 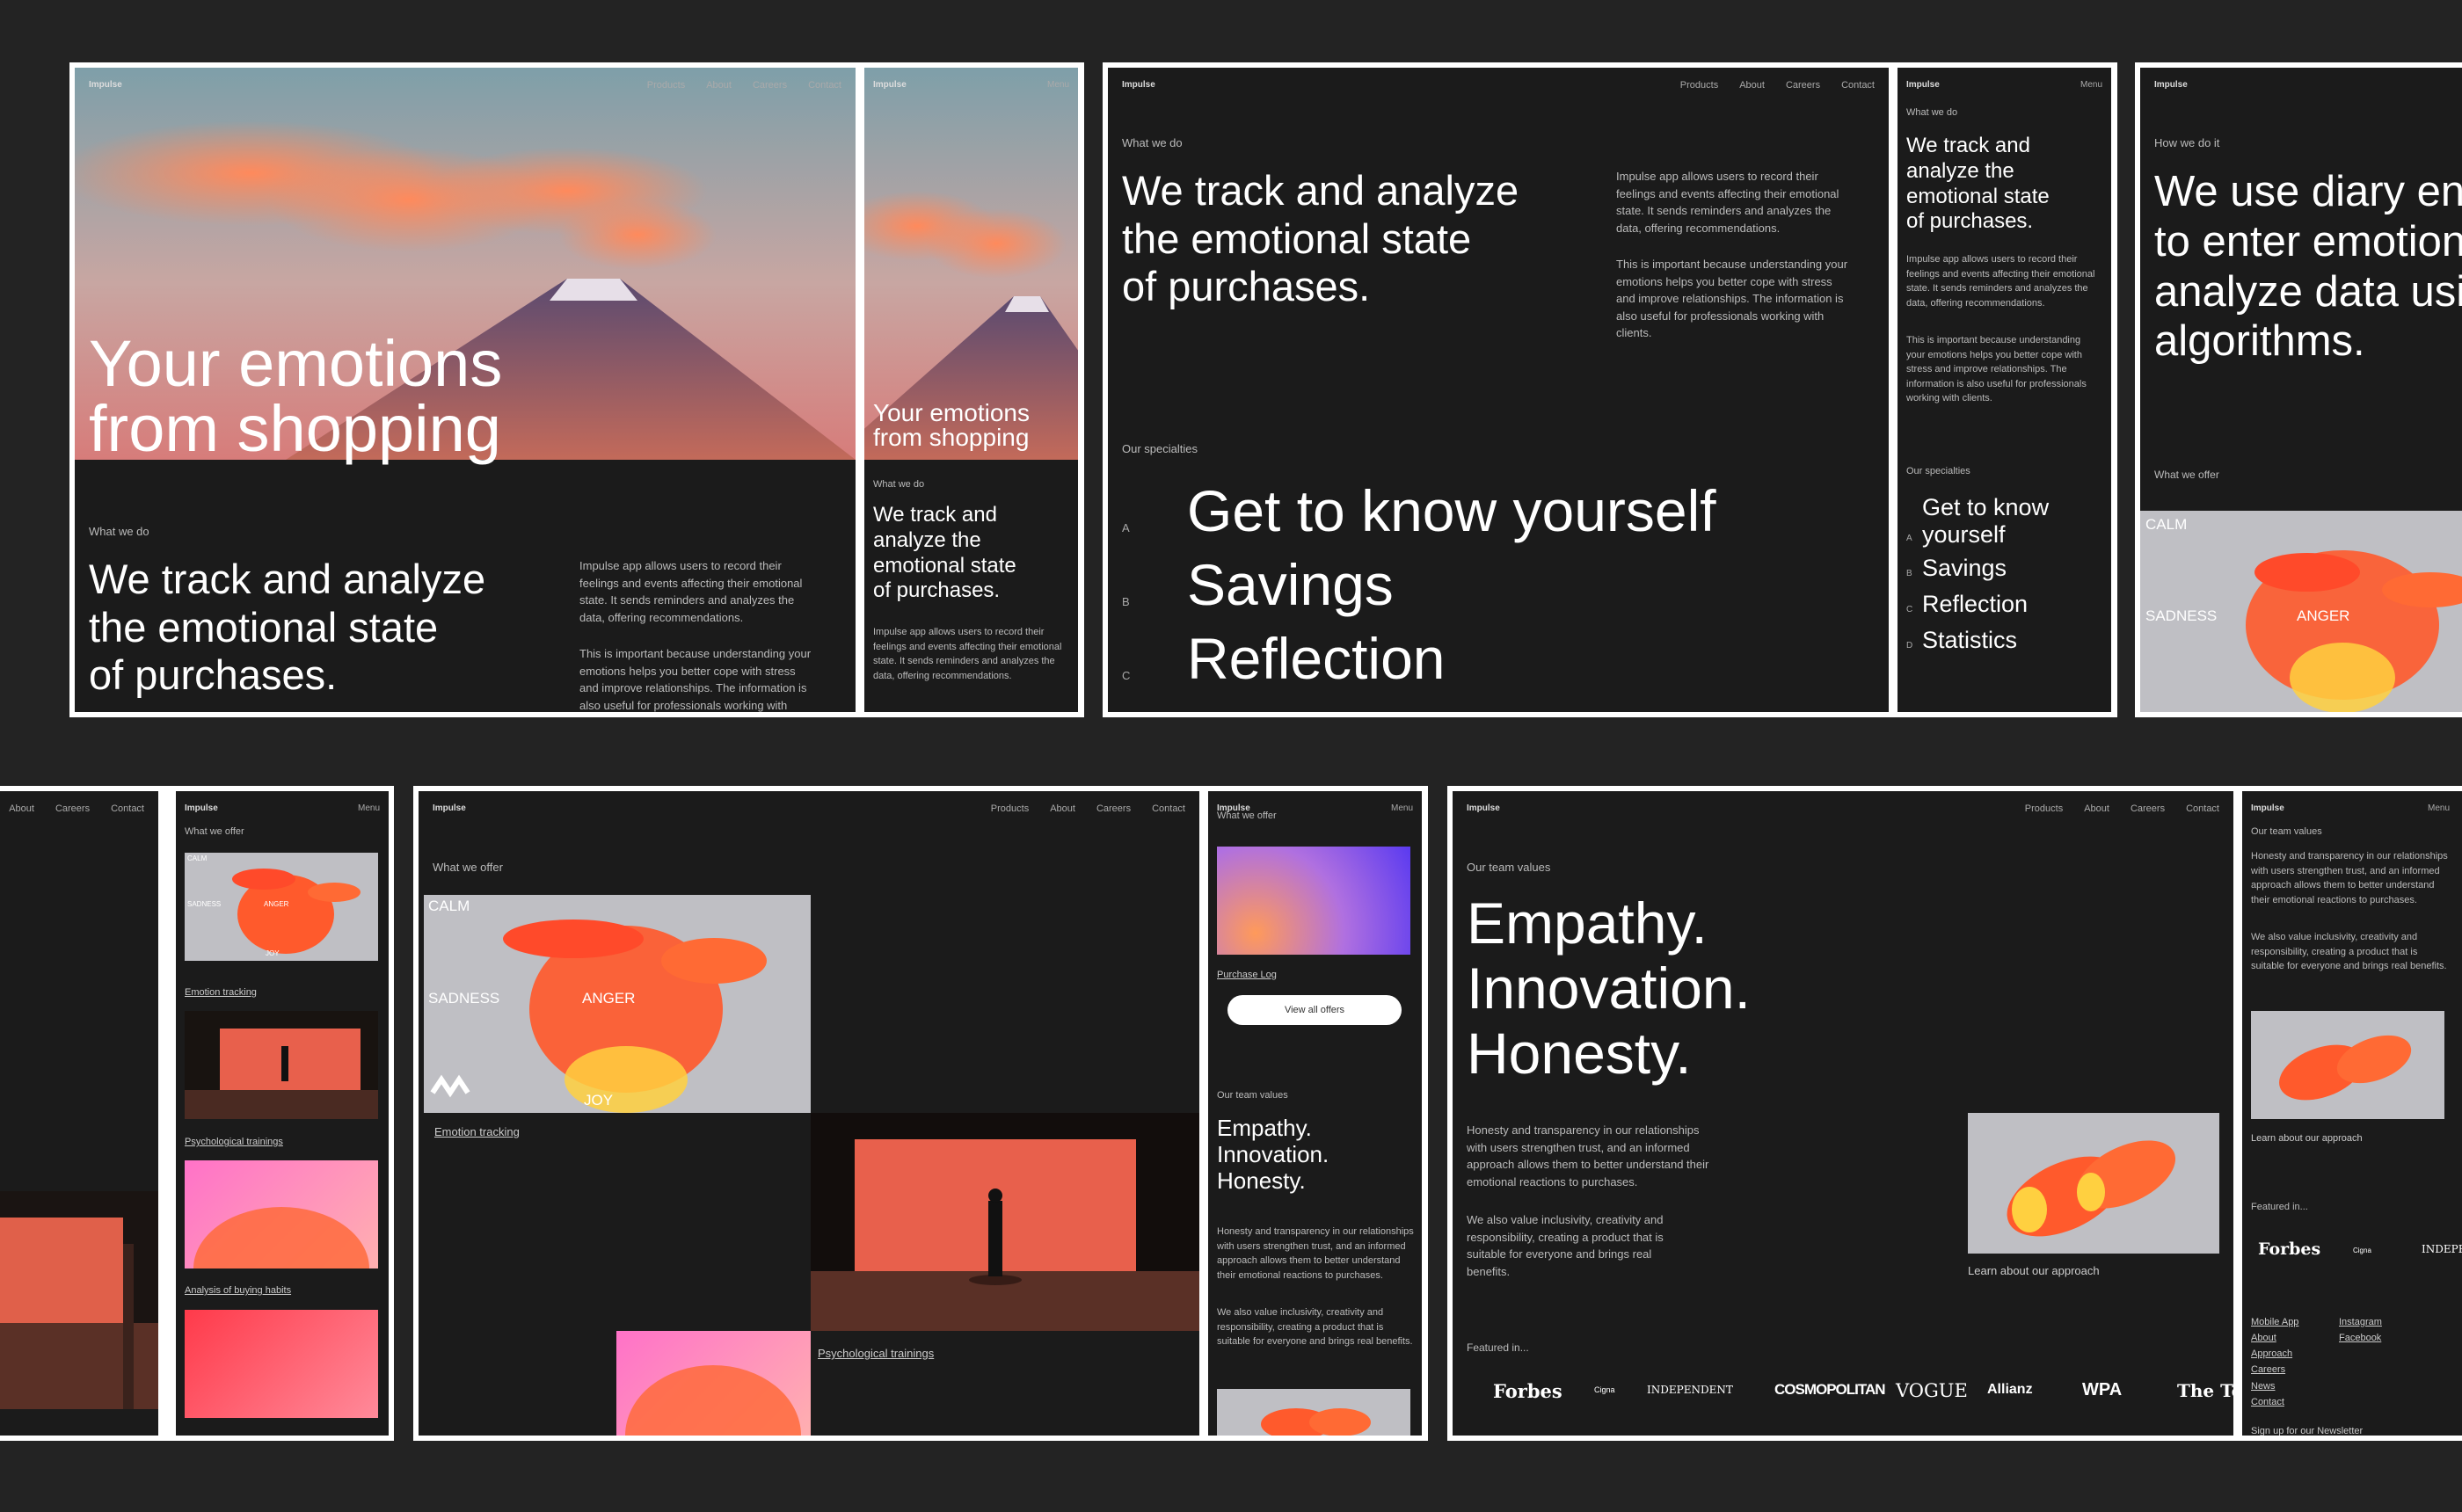 What do you see at coordinates (2274, 1370) in the screenshot?
I see `footer-link-careers: Careers` at bounding box center [2274, 1370].